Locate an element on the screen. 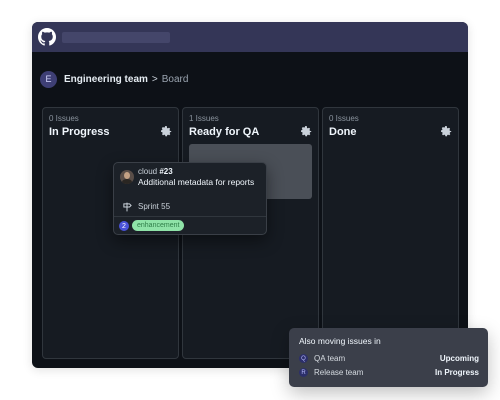 The image size is (500, 400). popover-title: Also moving issues in is located at coordinates (340, 341).